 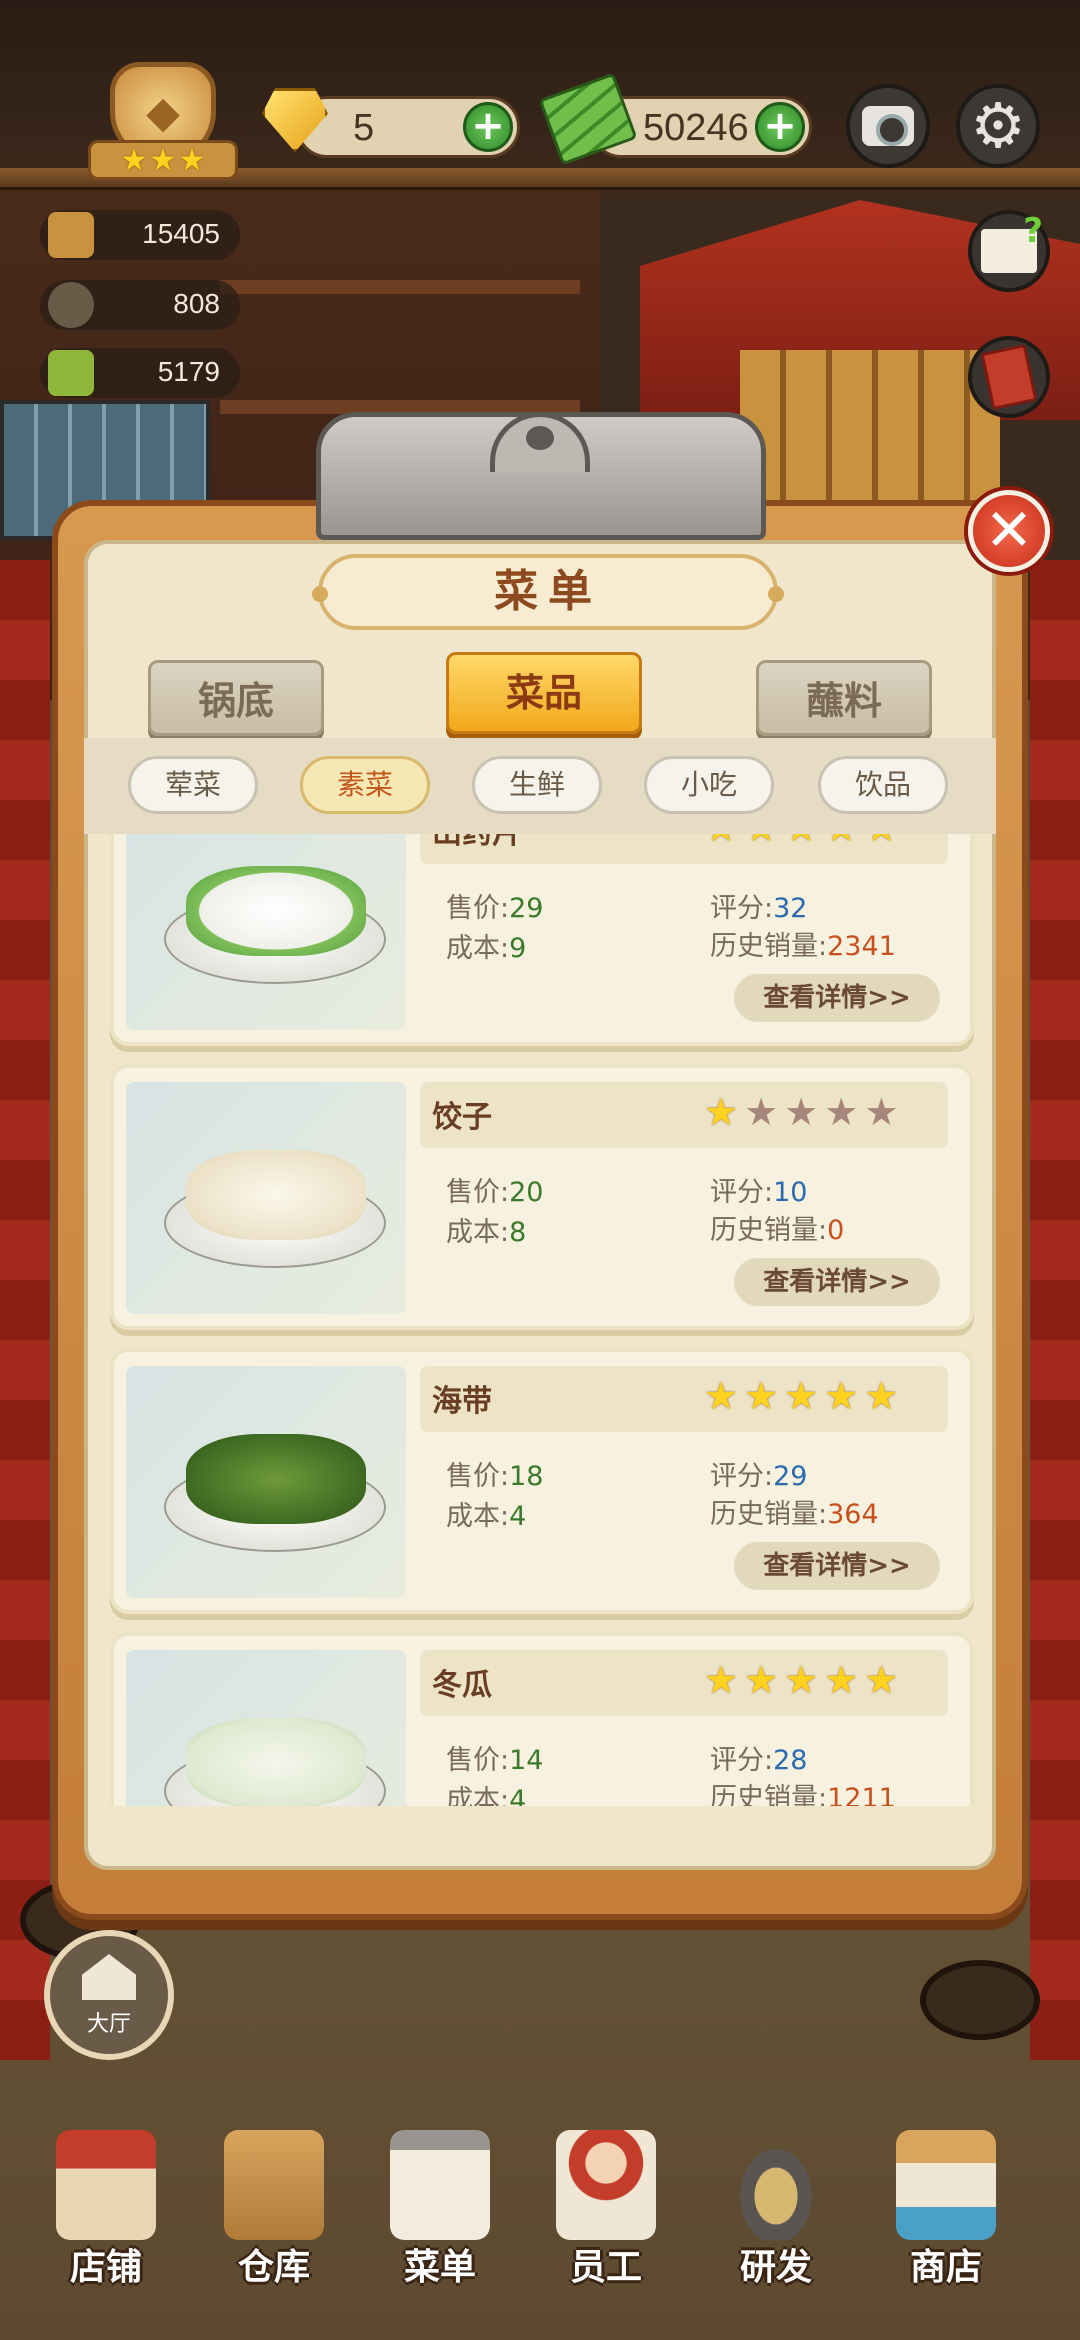 I want to click on popularity-stat: 15405, so click(x=140, y=235).